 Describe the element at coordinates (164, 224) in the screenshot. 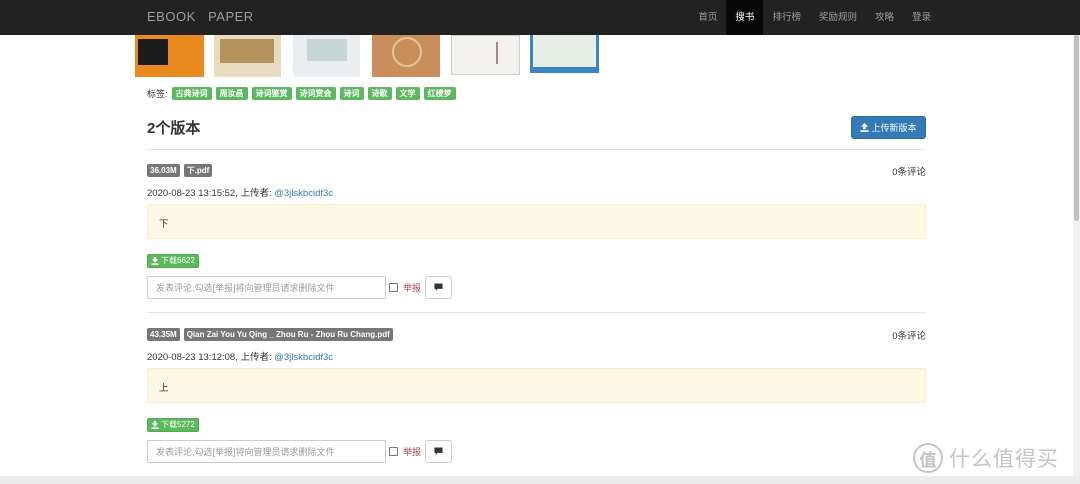

I see `description-text: 下` at that location.